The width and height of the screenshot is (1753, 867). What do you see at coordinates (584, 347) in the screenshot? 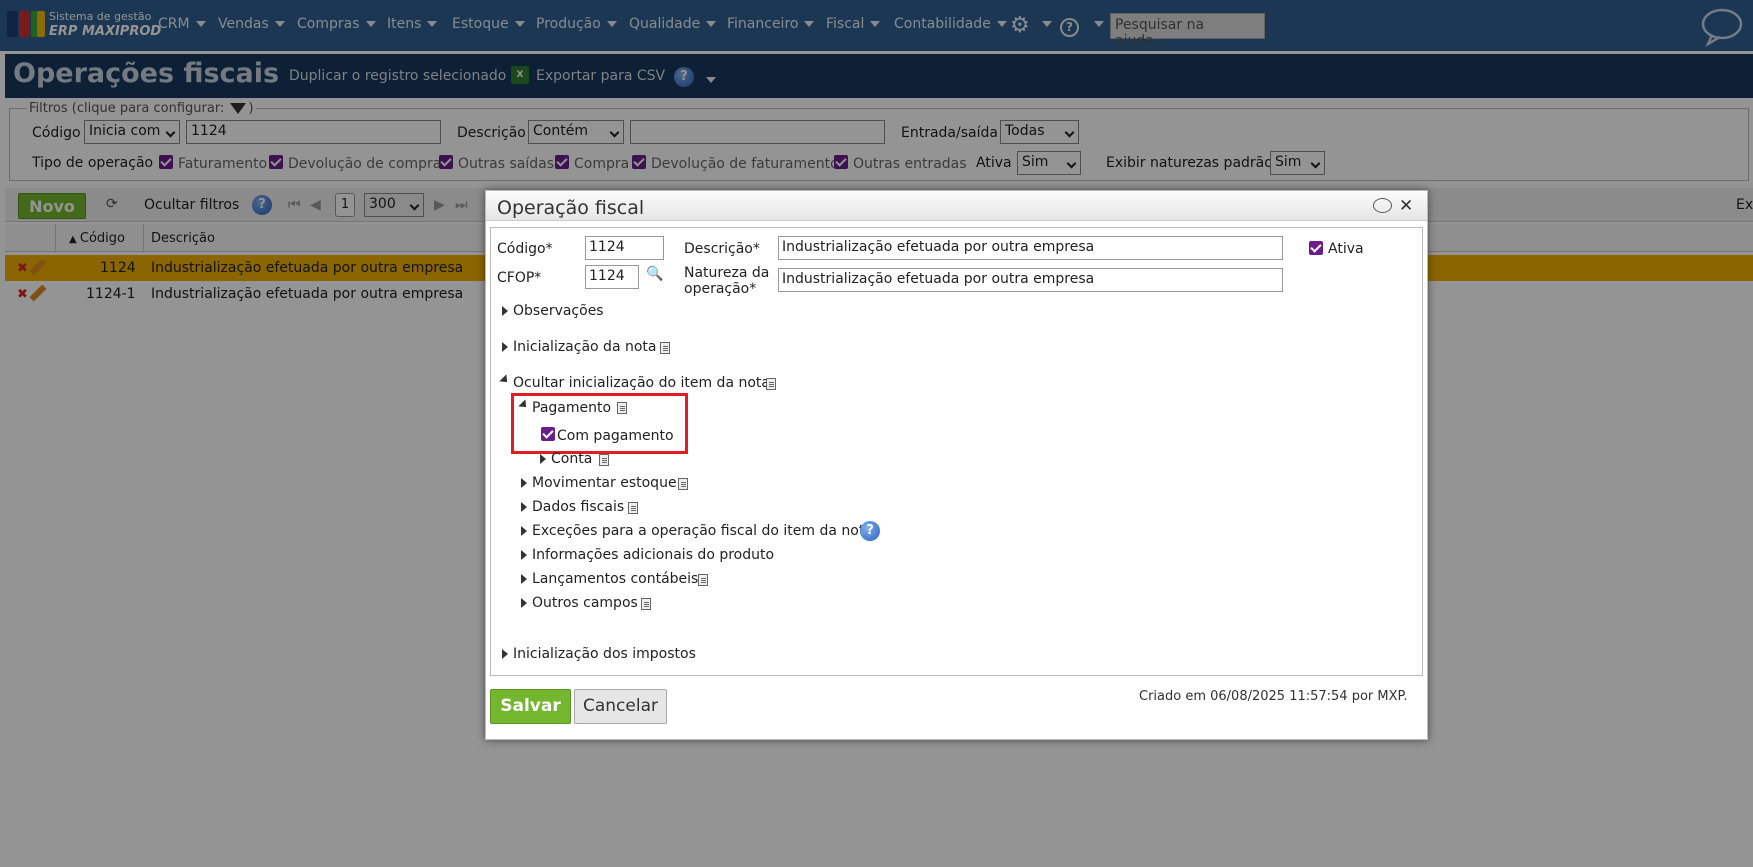
I see `inicializacao-nota-section: Inicialização da nota` at bounding box center [584, 347].